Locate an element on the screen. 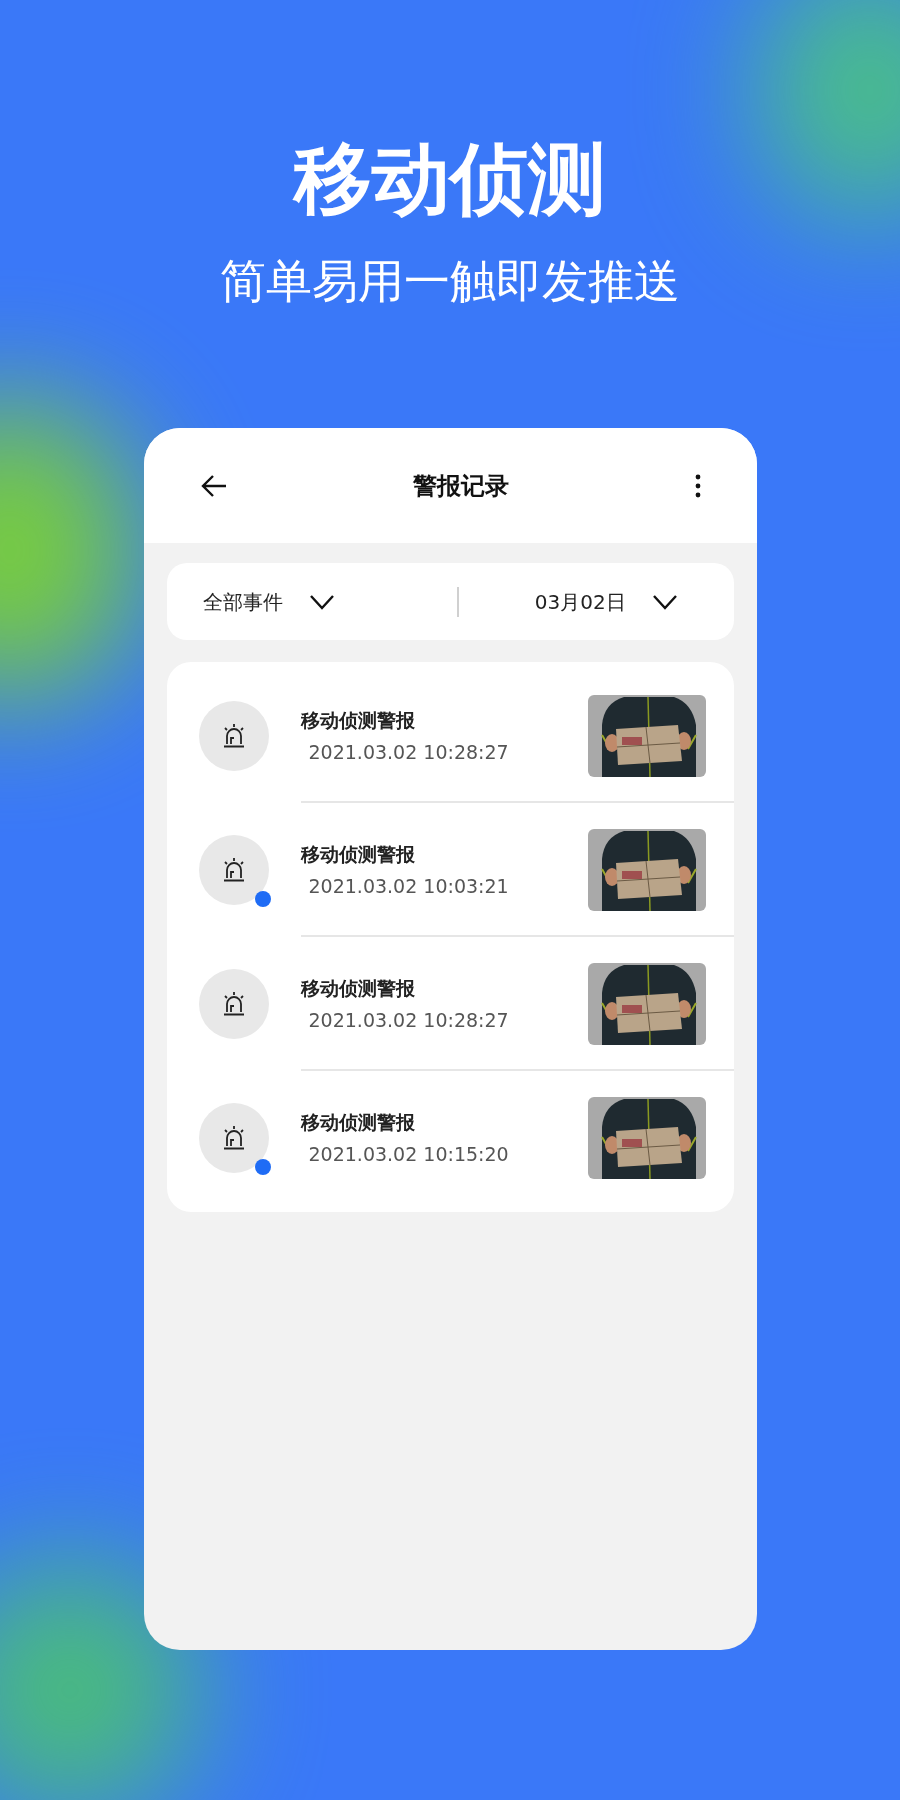 The image size is (900, 1800). alert-time: 2021.03.02 10:15:20 is located at coordinates (408, 1154).